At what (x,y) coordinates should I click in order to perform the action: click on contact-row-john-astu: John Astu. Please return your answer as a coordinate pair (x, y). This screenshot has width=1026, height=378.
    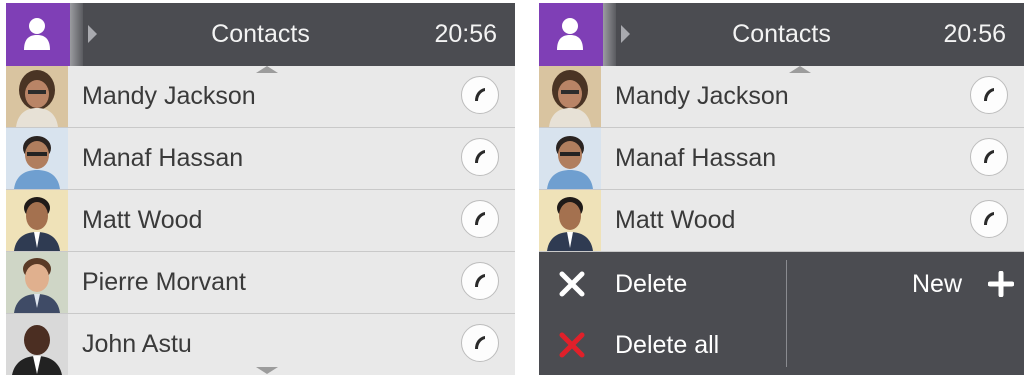
    Looking at the image, I should click on (260, 344).